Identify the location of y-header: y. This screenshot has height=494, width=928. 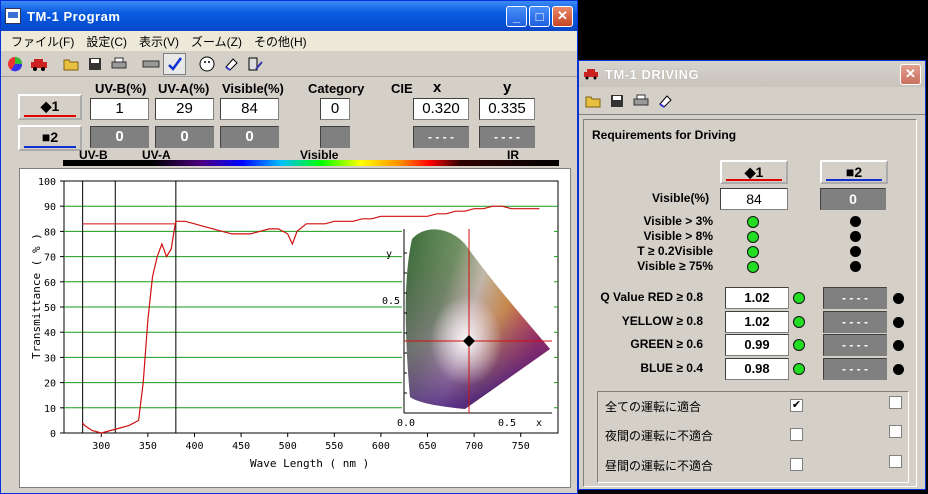
(507, 87).